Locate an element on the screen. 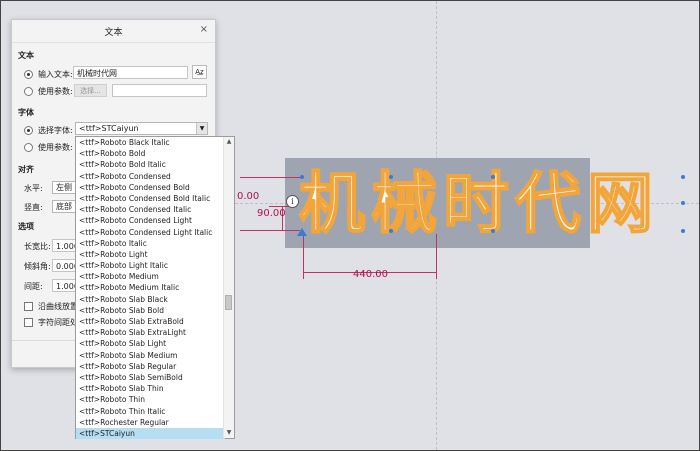 The height and width of the screenshot is (451, 700). font-list-item: <ttf>Roboto Condensed Light is located at coordinates (150, 220).